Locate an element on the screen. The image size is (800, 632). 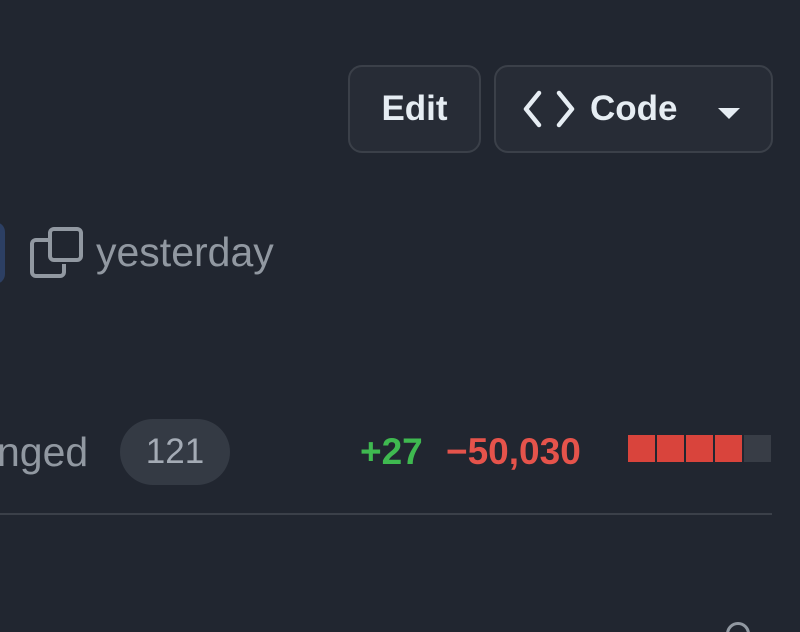
code-button-label: Code is located at coordinates (634, 108).